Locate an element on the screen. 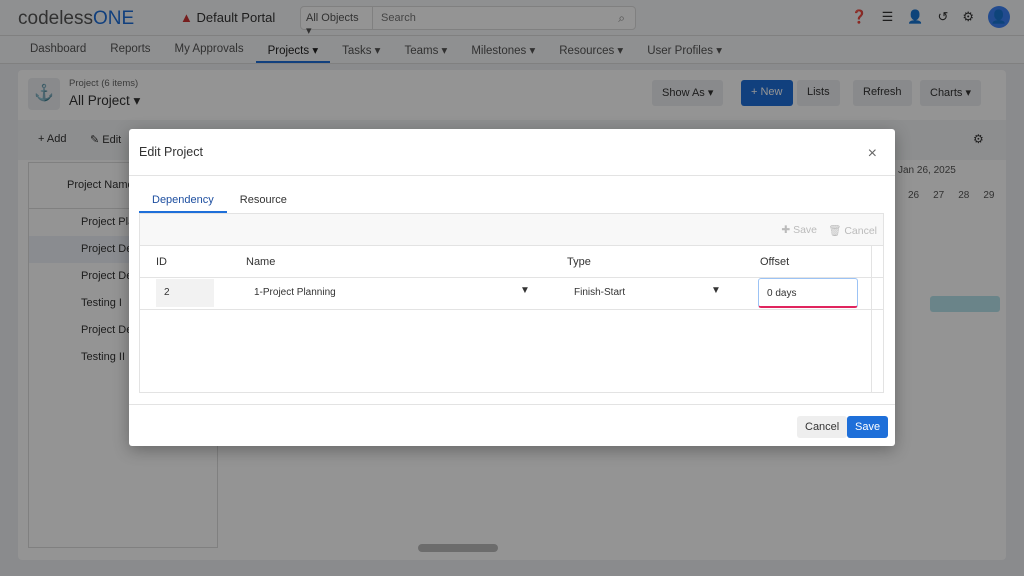 The width and height of the screenshot is (1024, 576). tab-dependency: Dependency is located at coordinates (183, 201).